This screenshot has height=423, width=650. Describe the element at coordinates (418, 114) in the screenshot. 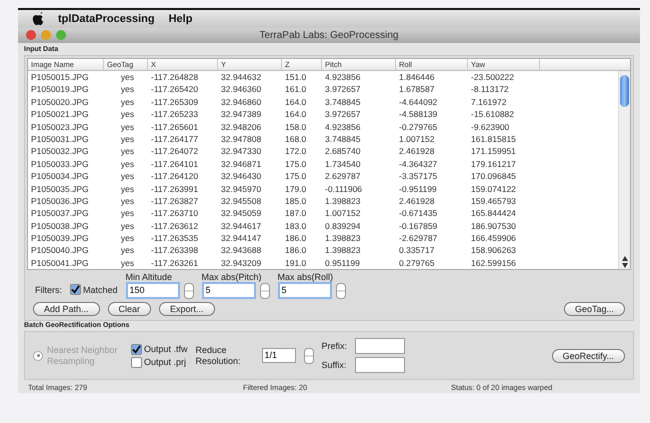

I see `table-cell-text: -4.588139` at that location.